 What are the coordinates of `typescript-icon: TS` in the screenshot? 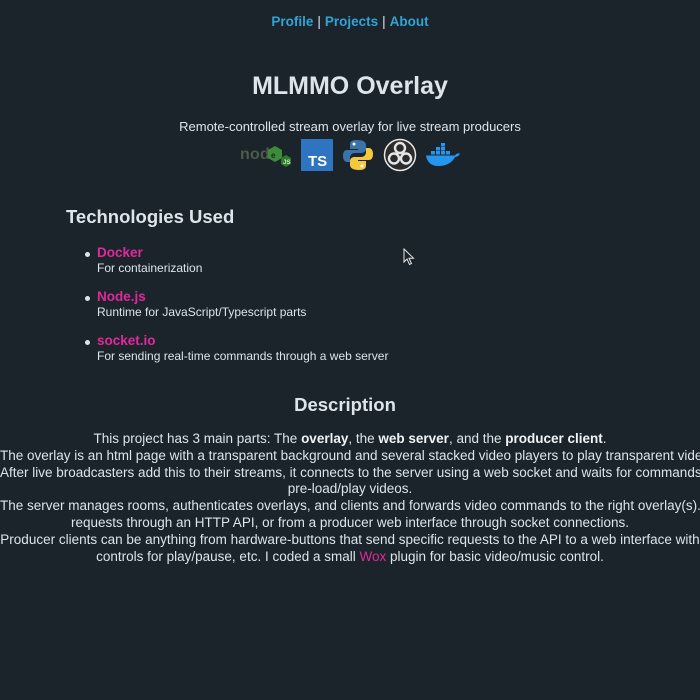 It's located at (317, 155).